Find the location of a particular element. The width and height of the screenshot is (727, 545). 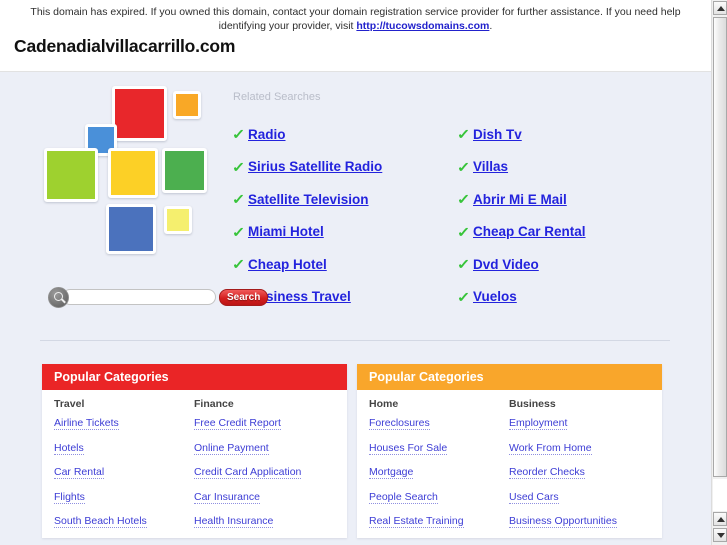

related-search-link: Dish Tv is located at coordinates (497, 134).